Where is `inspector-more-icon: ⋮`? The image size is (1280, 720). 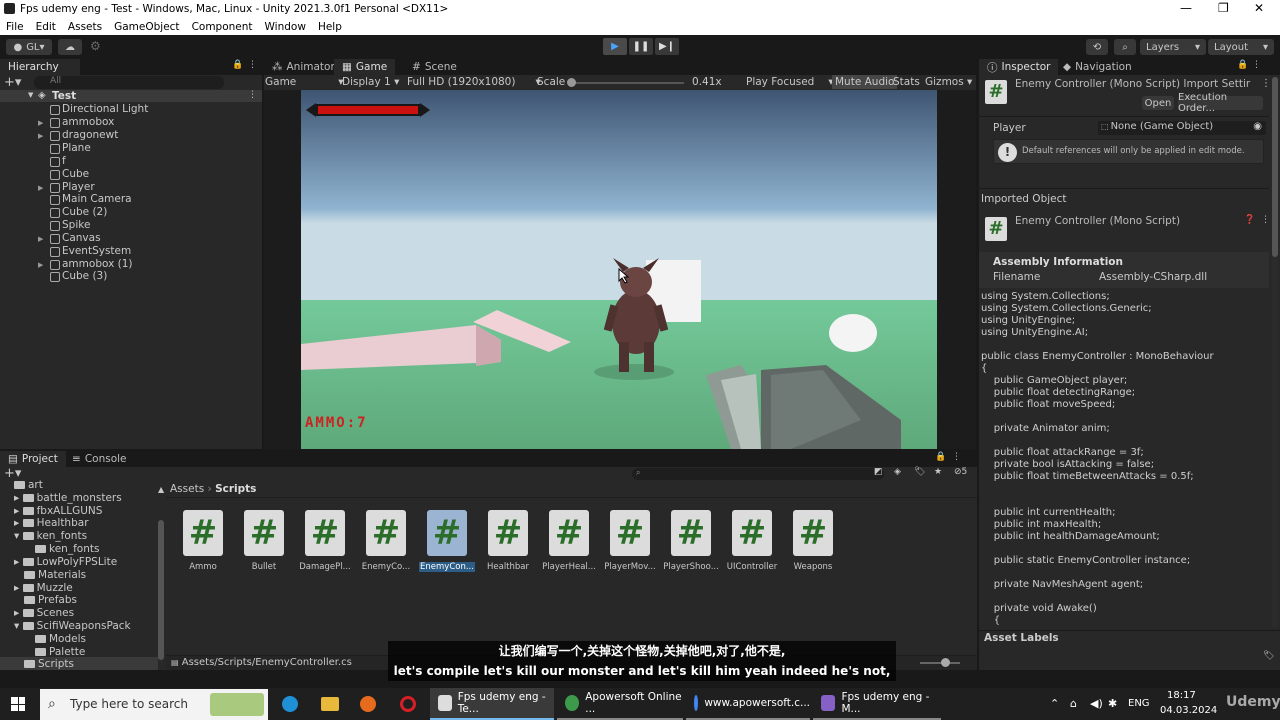
inspector-more-icon: ⋮ is located at coordinates (1256, 65).